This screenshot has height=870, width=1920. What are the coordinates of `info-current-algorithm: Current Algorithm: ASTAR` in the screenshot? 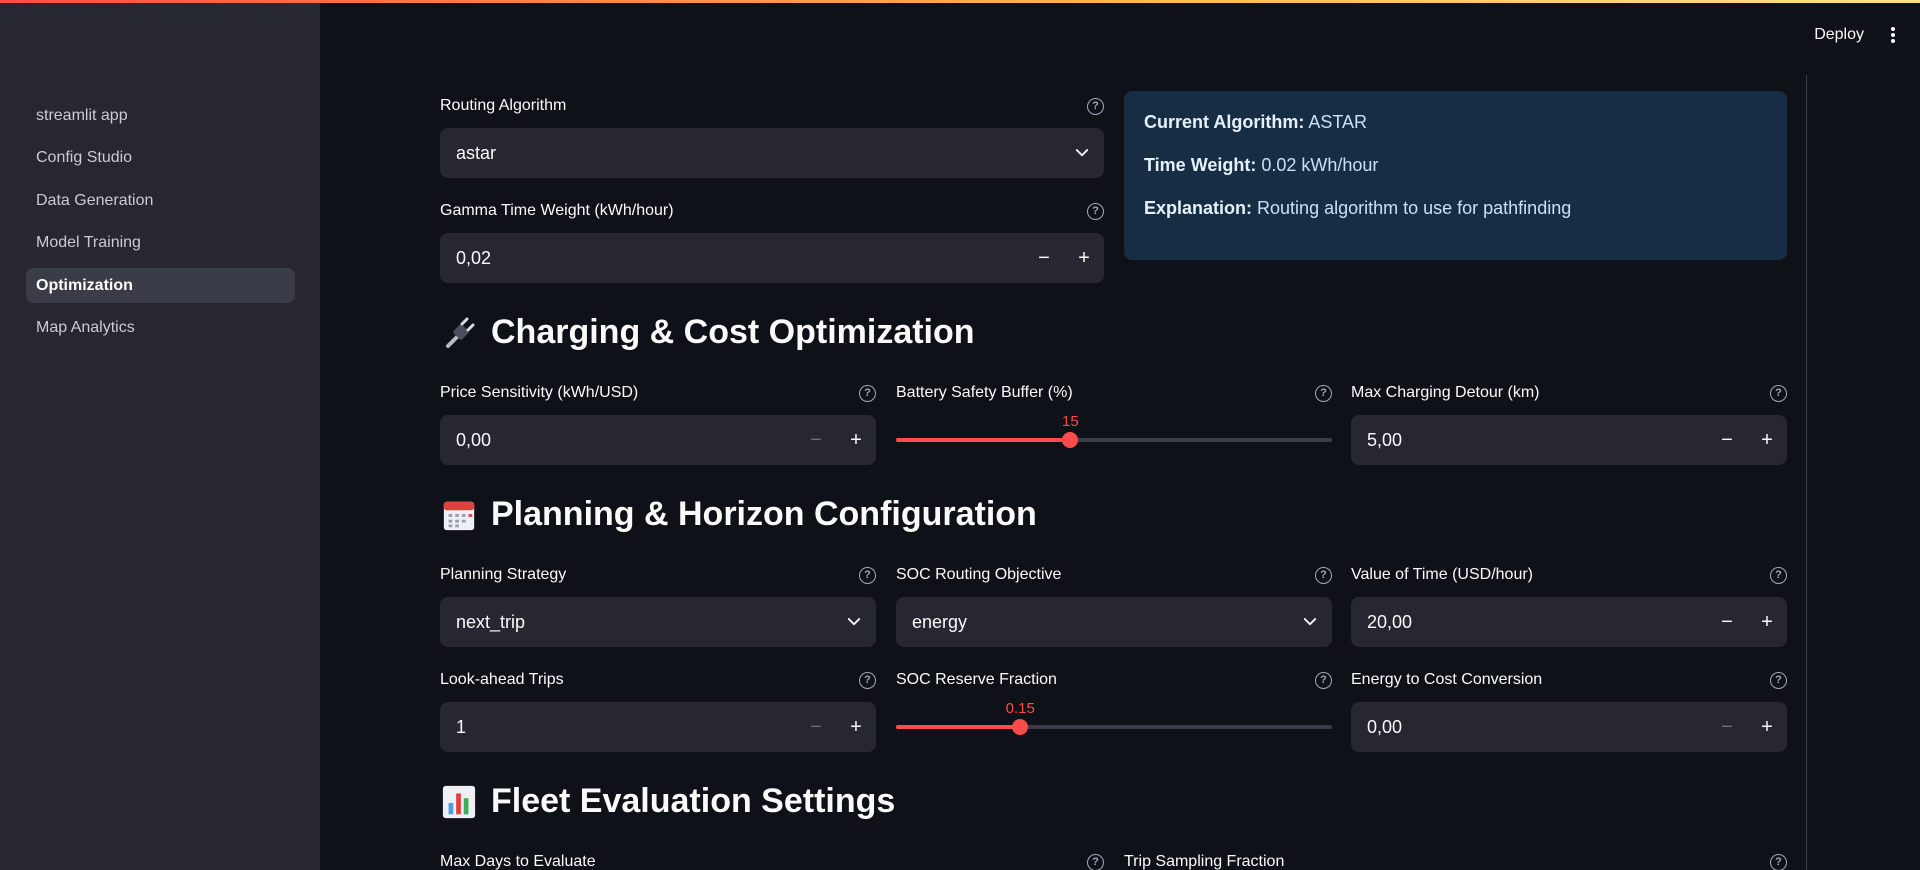 It's located at (1256, 122).